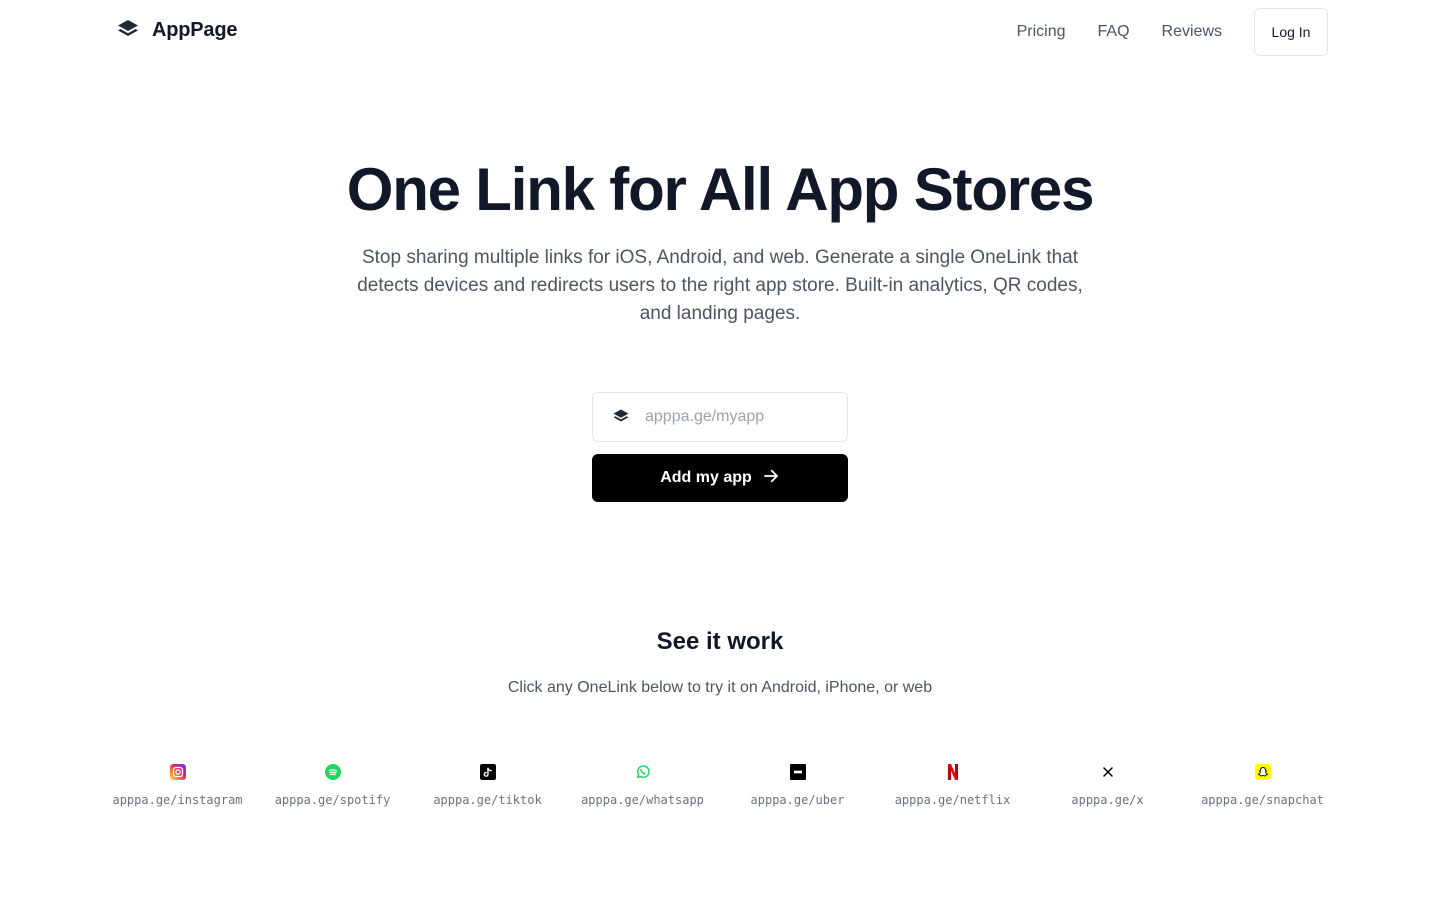 This screenshot has width=1440, height=900. I want to click on demo-link-instagram: apppa.ge/instagram, so click(177, 785).